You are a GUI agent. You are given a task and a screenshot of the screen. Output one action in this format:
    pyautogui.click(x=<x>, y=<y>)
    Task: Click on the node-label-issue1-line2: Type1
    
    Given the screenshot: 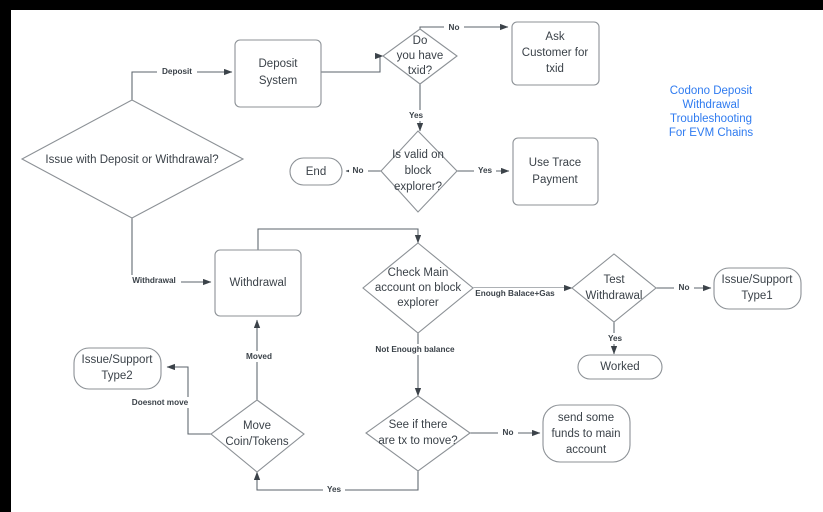 What is the action you would take?
    pyautogui.click(x=756, y=296)
    